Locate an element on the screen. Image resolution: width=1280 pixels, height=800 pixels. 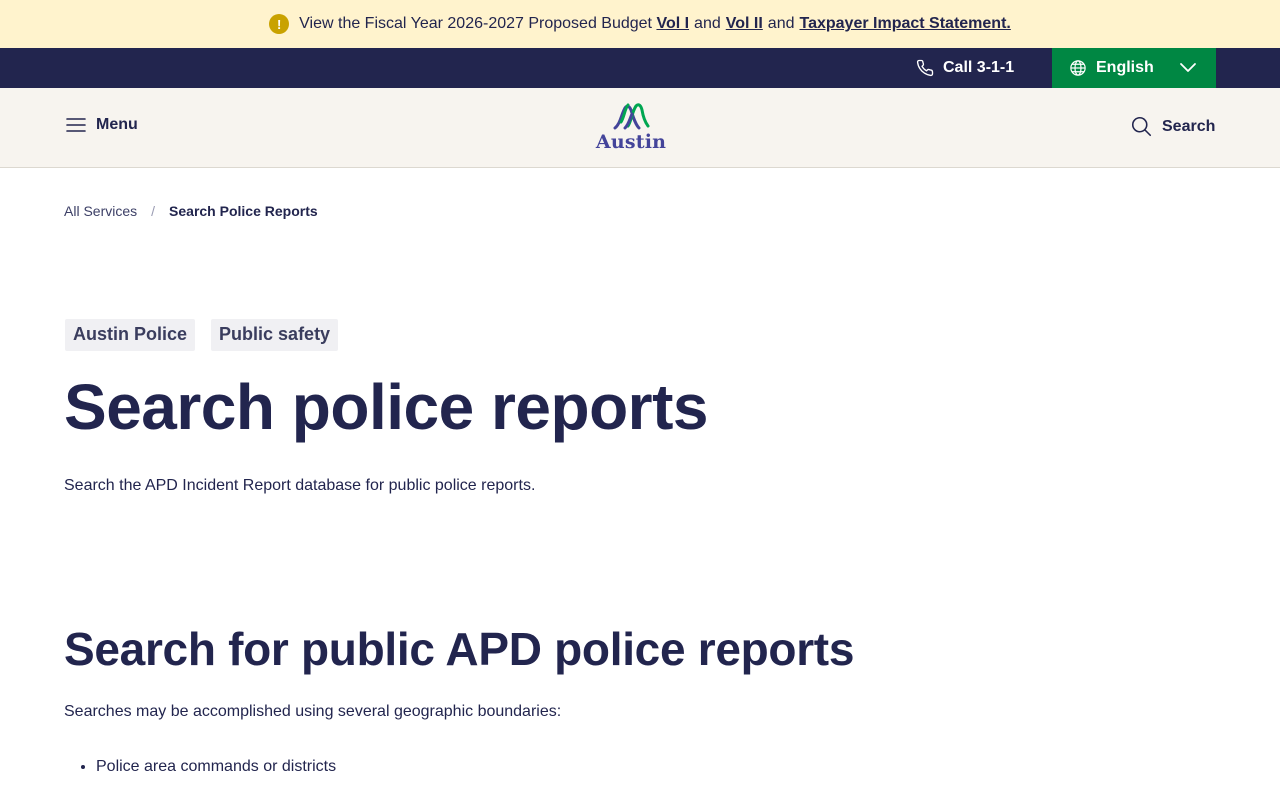
search-label: Search is located at coordinates (1189, 126).